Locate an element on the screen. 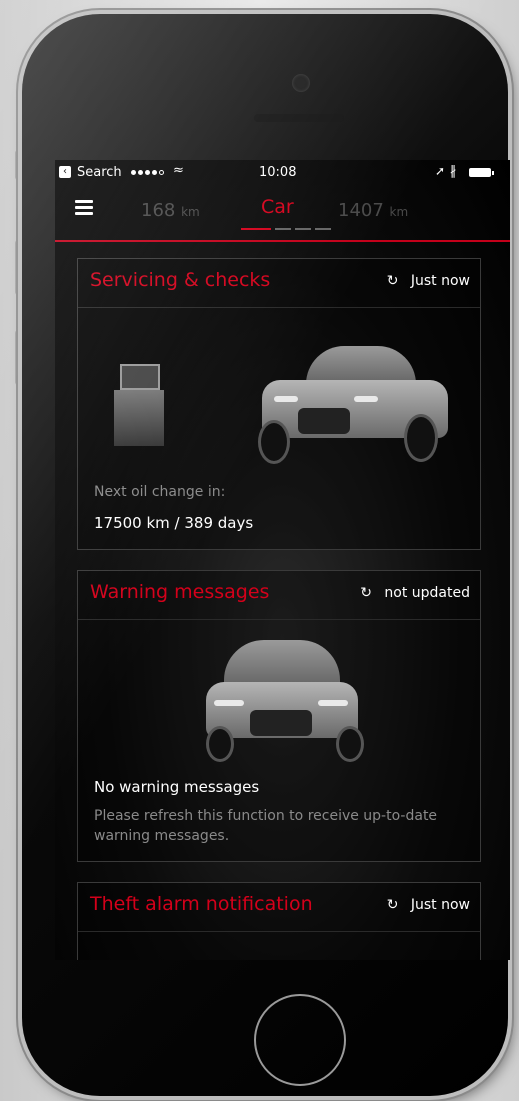 This screenshot has height=1101, width=519. warning-headline: No warning messages is located at coordinates (177, 787).